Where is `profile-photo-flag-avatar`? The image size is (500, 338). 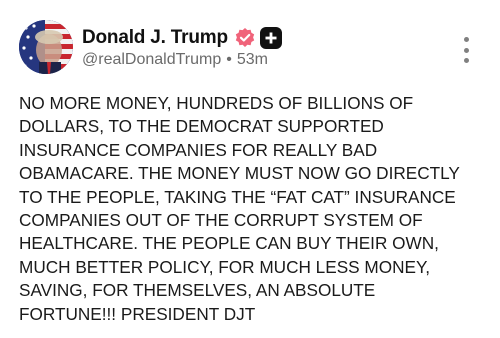
profile-photo-flag-avatar is located at coordinates (46, 47).